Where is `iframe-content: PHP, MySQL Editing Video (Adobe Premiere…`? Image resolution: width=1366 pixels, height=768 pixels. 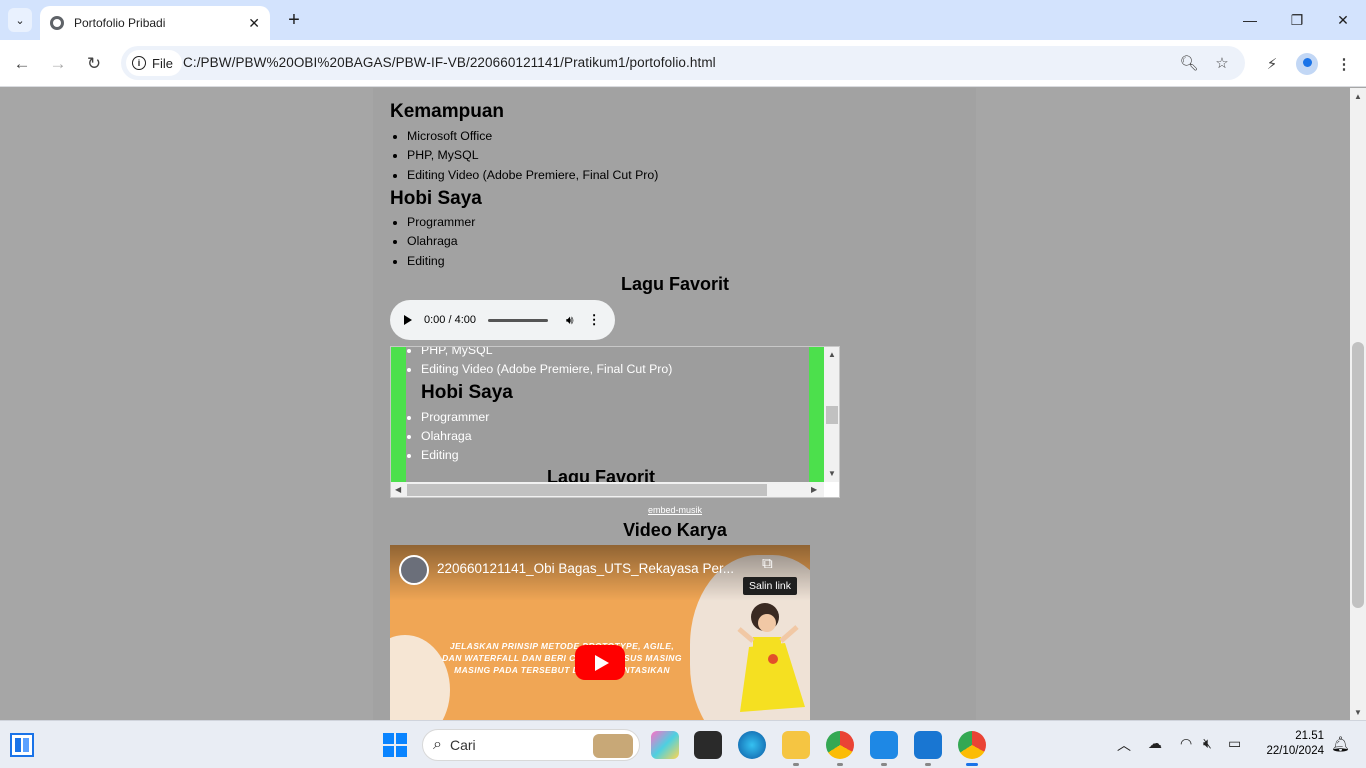 iframe-content: PHP, MySQL Editing Video (Adobe Premiere… is located at coordinates (607, 414).